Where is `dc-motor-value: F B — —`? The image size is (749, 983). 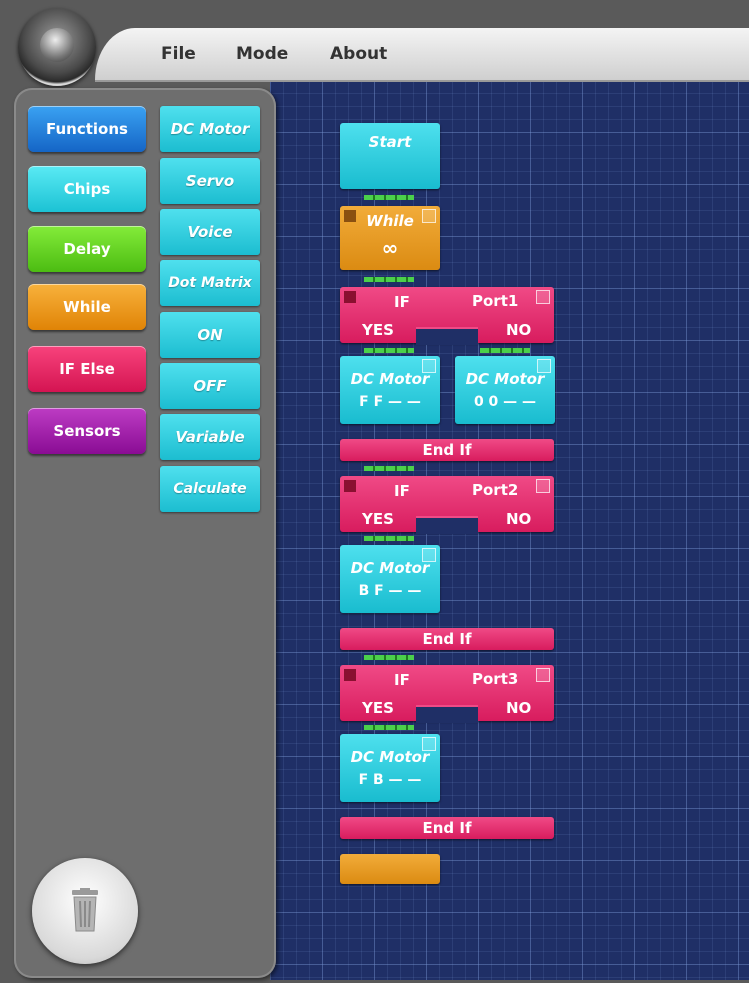
dc-motor-value: F B — — is located at coordinates (390, 780).